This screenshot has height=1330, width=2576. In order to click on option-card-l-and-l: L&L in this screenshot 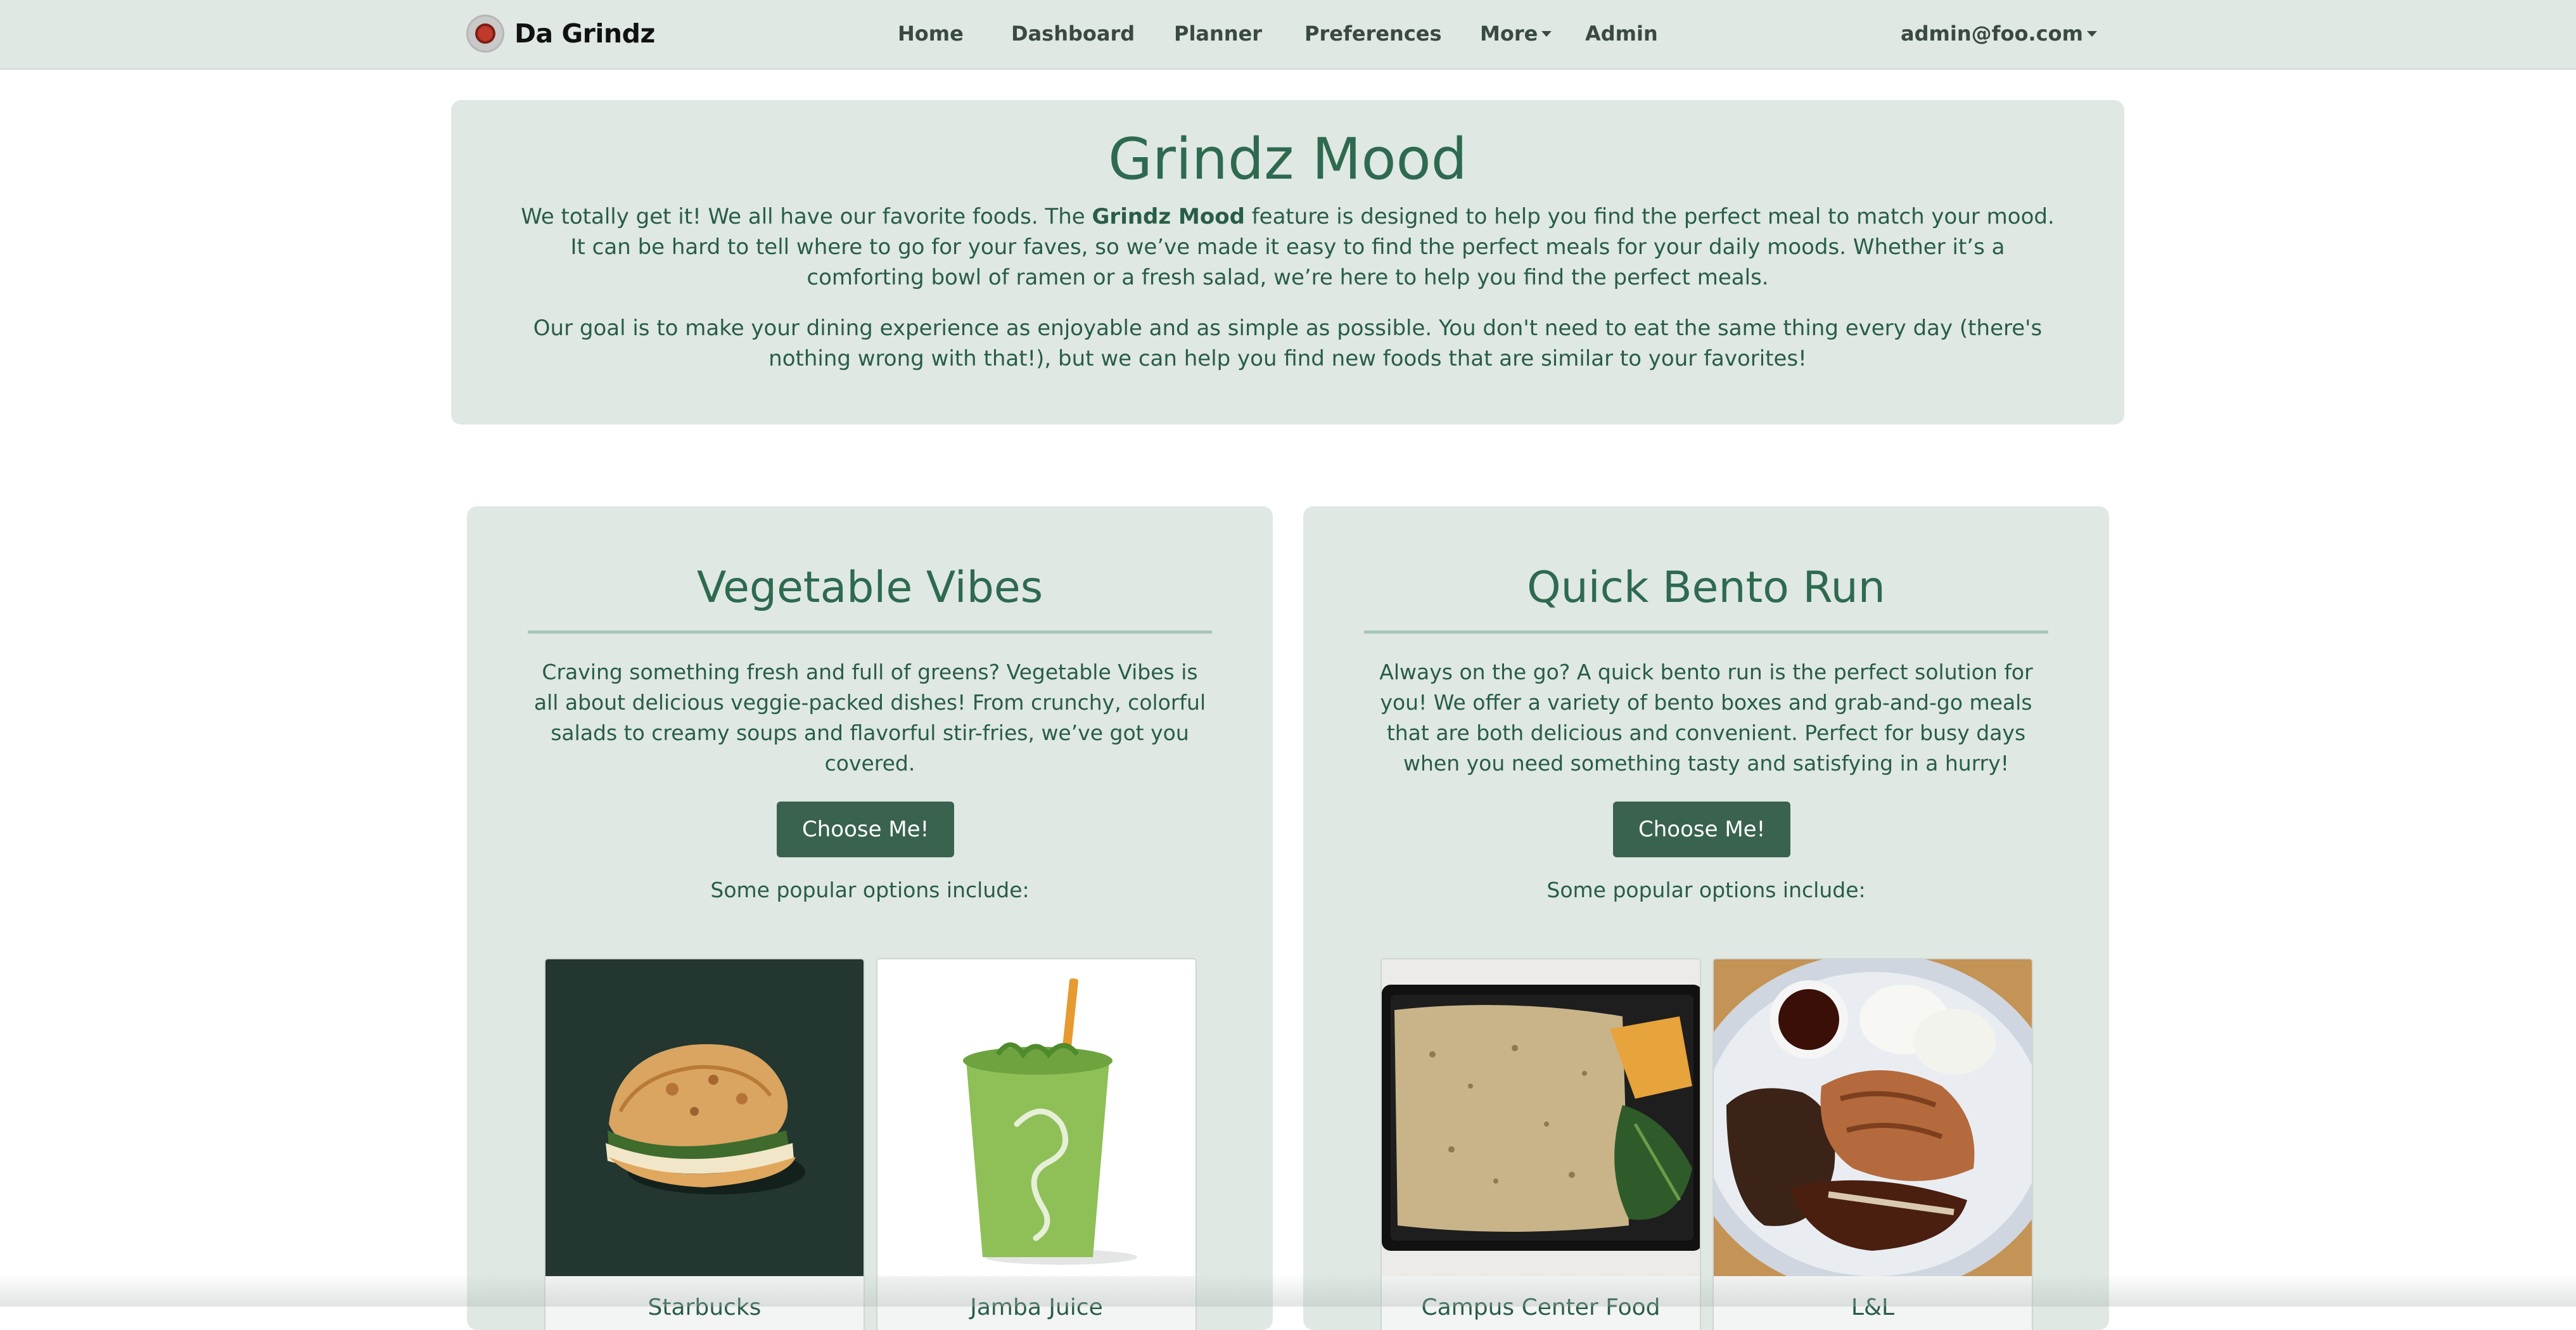, I will do `click(1873, 1144)`.